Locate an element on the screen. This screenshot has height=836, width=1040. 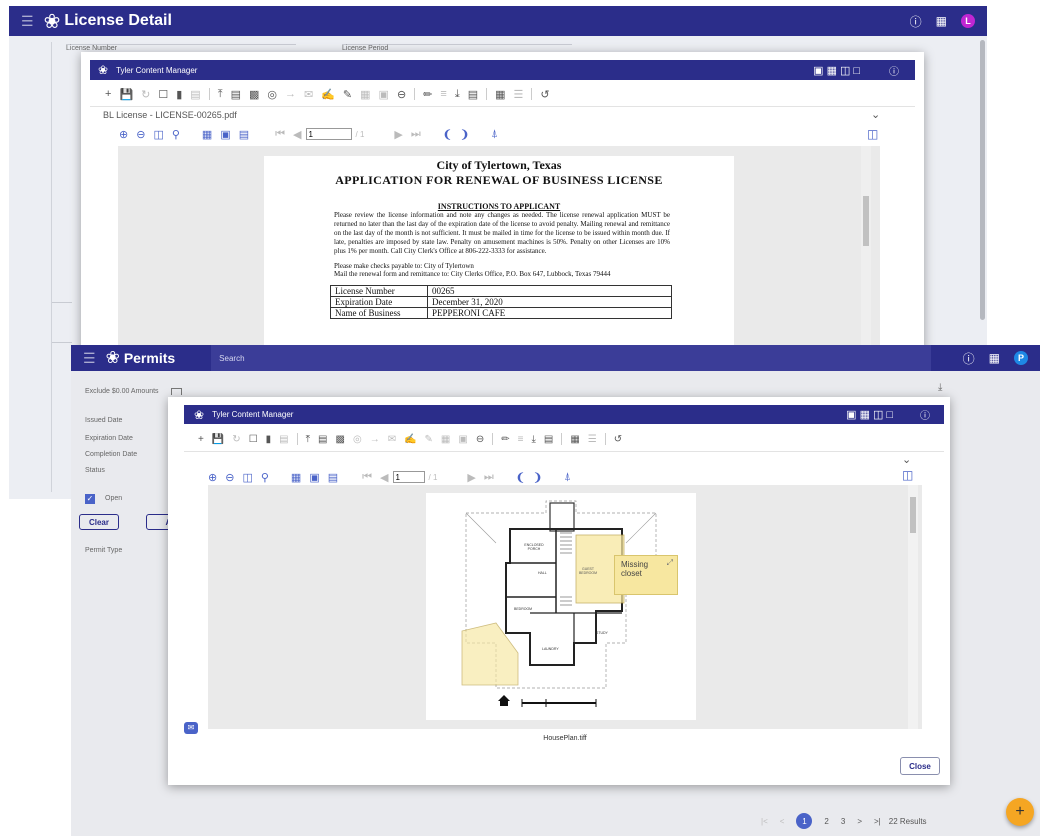
sidebar-toggle-icon: ◫ is located at coordinates (907, 475).